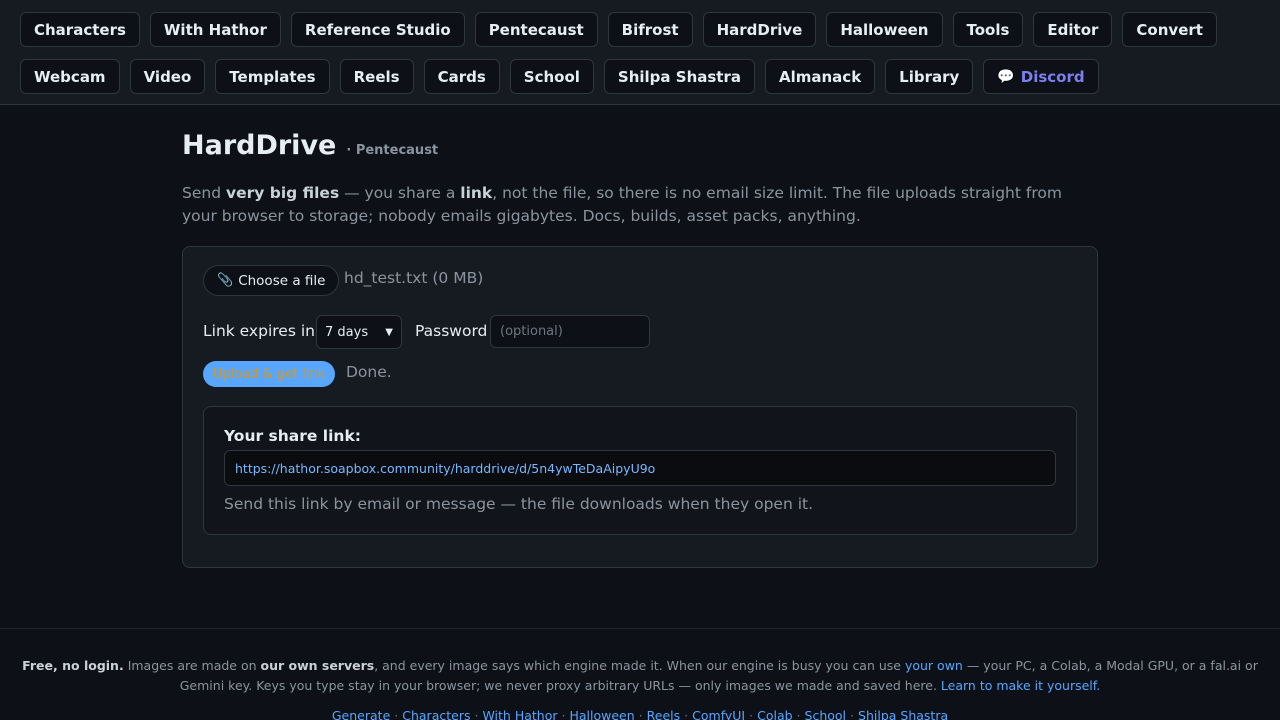 The height and width of the screenshot is (720, 1280). I want to click on expires-select: 7 days ▼, so click(359, 332).